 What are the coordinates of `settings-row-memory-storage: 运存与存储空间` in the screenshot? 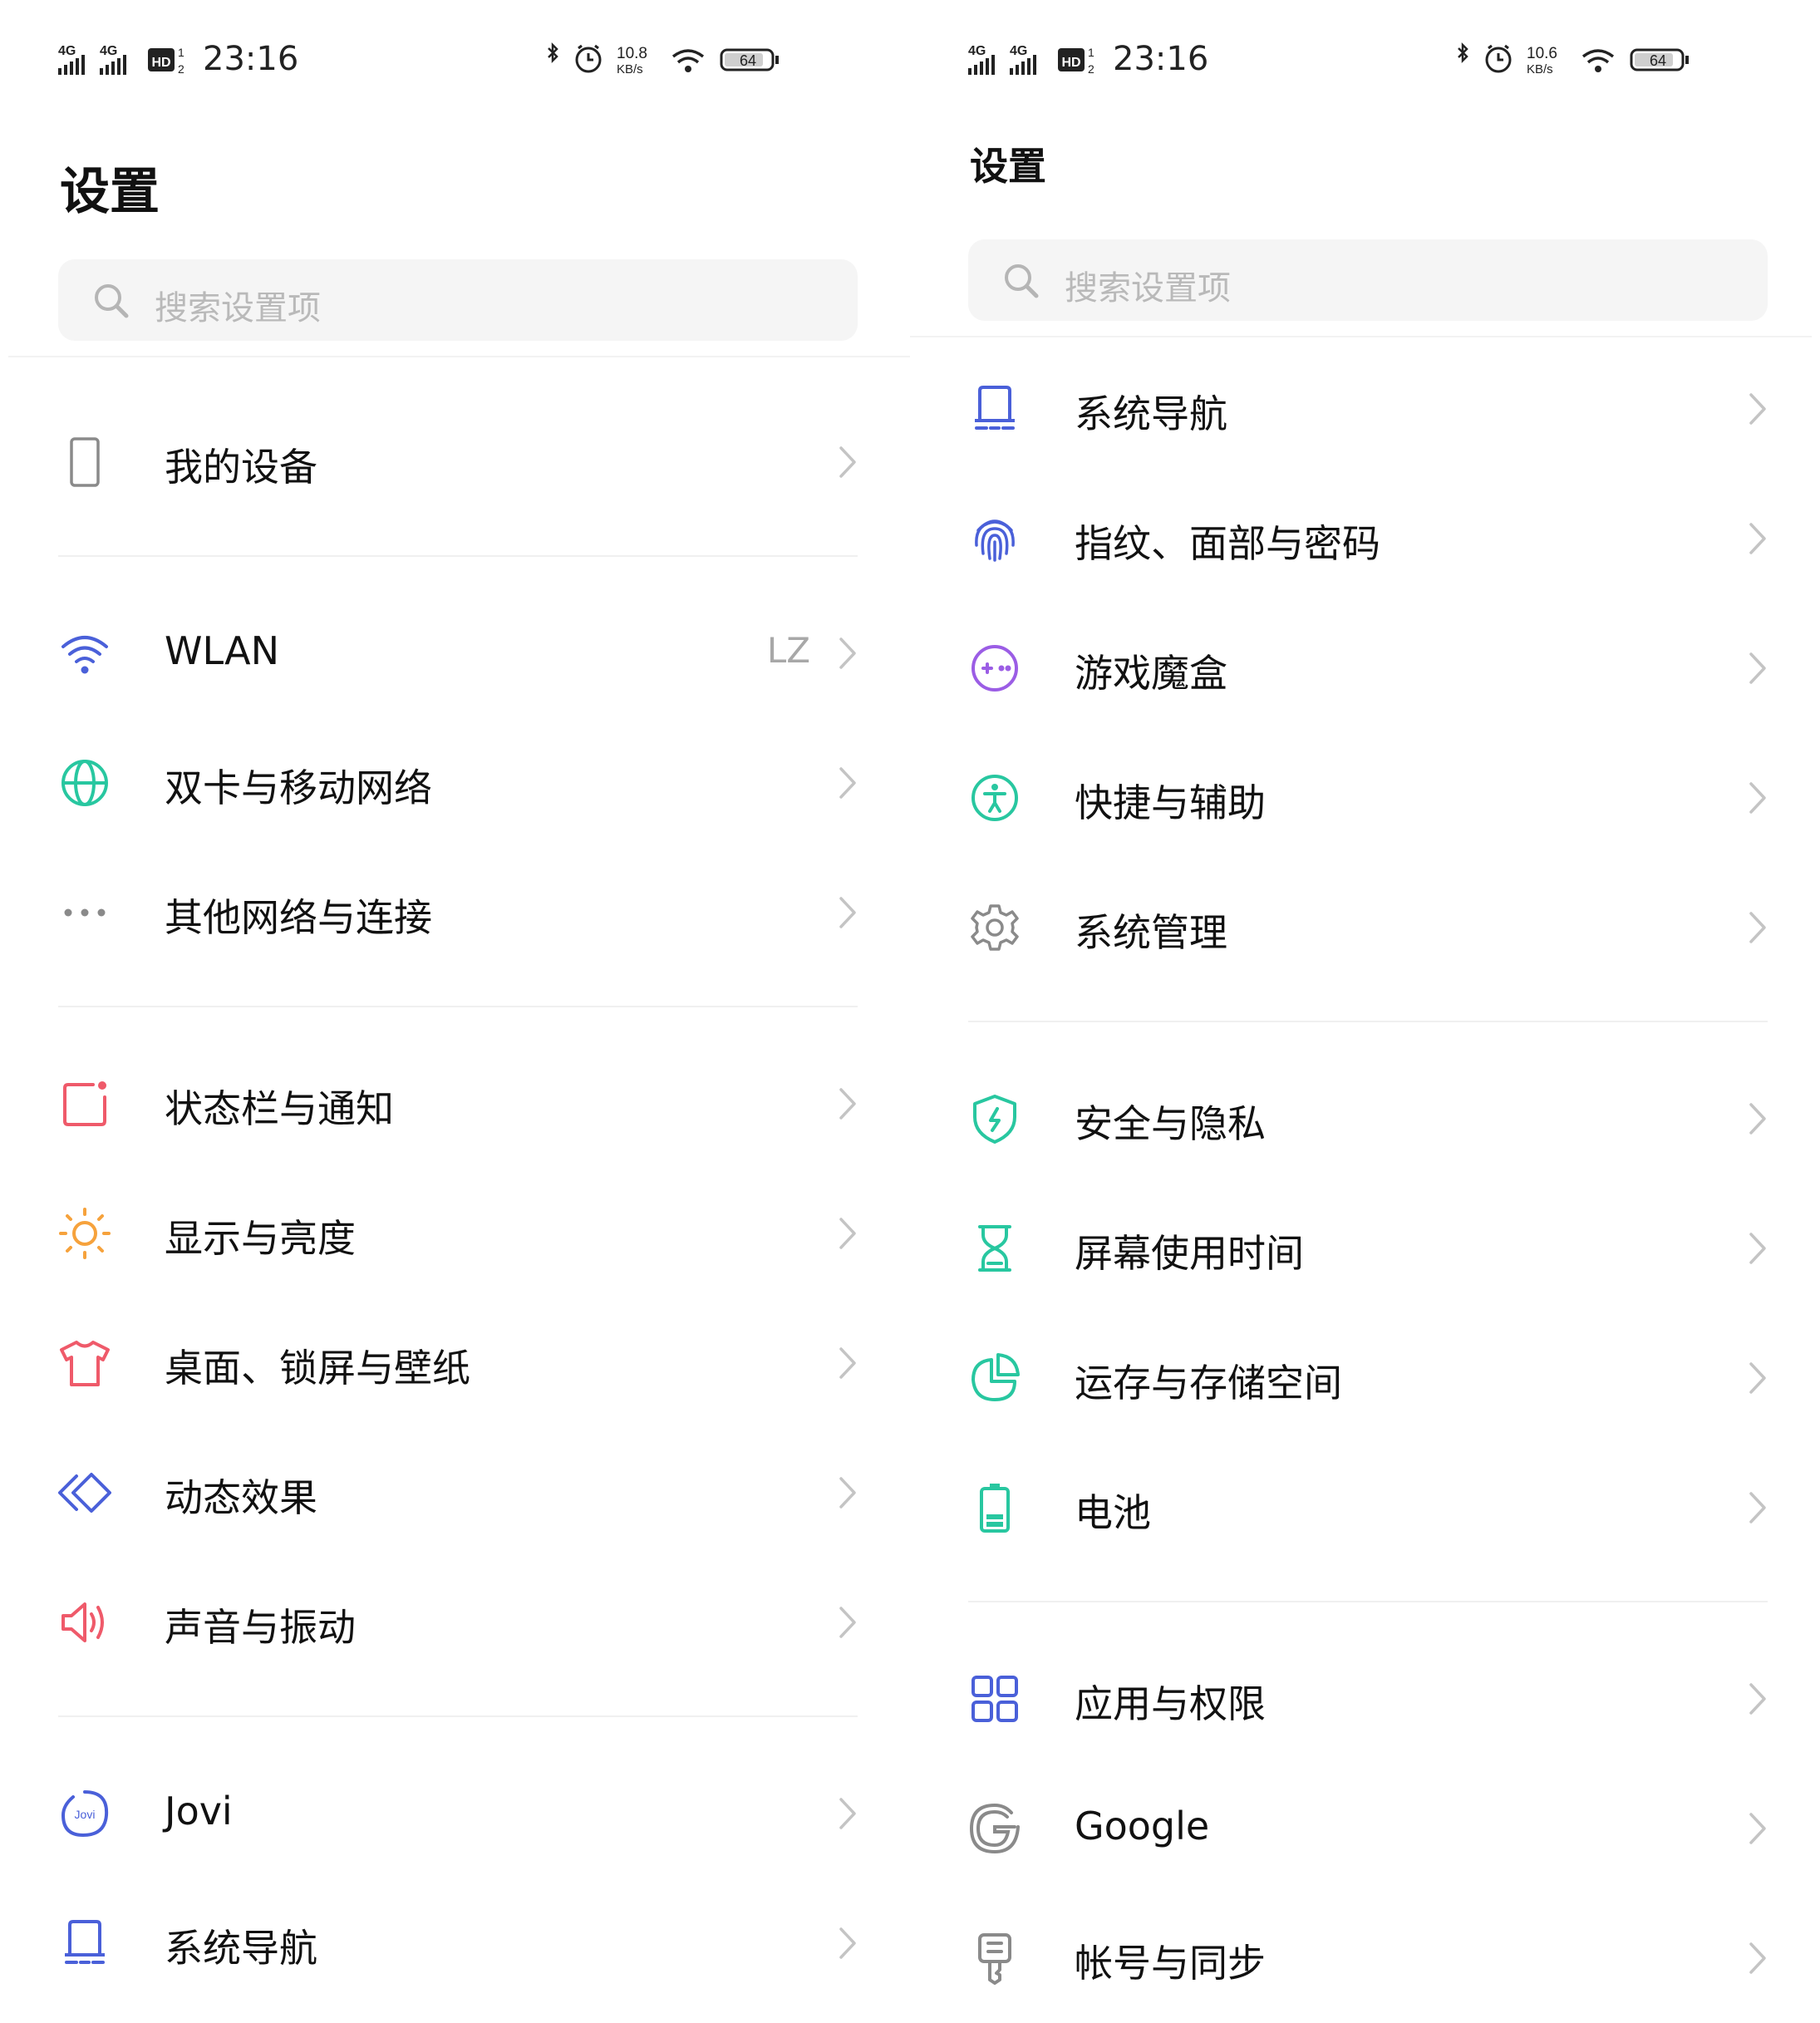 It's located at (1365, 1378).